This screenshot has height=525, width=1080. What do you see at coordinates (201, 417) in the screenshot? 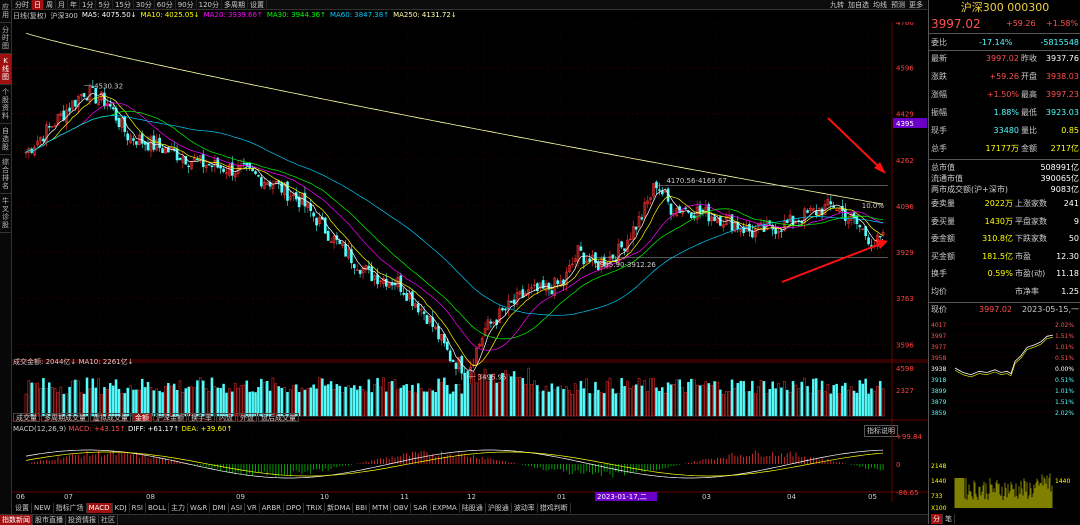
I see `volume-subtab-5: 换手率` at bounding box center [201, 417].